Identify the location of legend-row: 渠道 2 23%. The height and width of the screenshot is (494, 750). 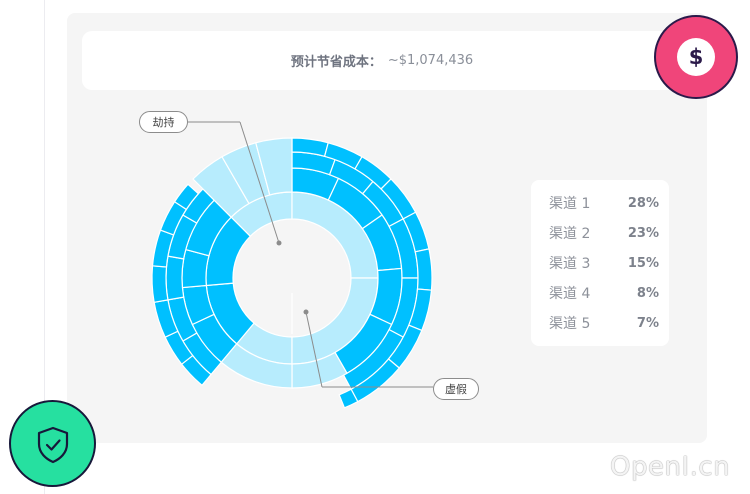
(604, 233).